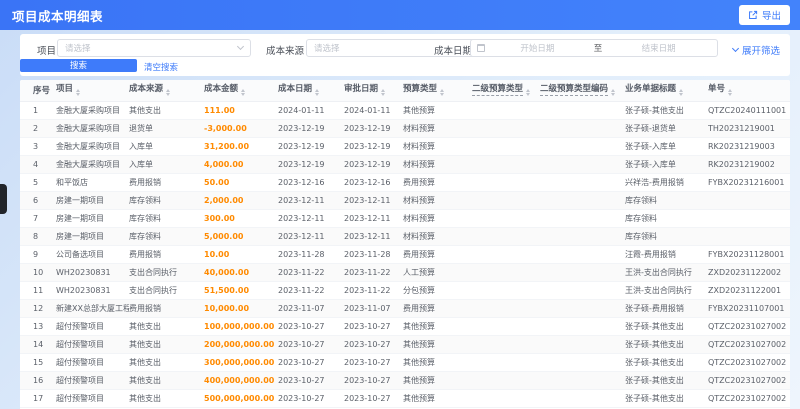 This screenshot has width=800, height=409. I want to click on column-header-label: 单号, so click(717, 89).